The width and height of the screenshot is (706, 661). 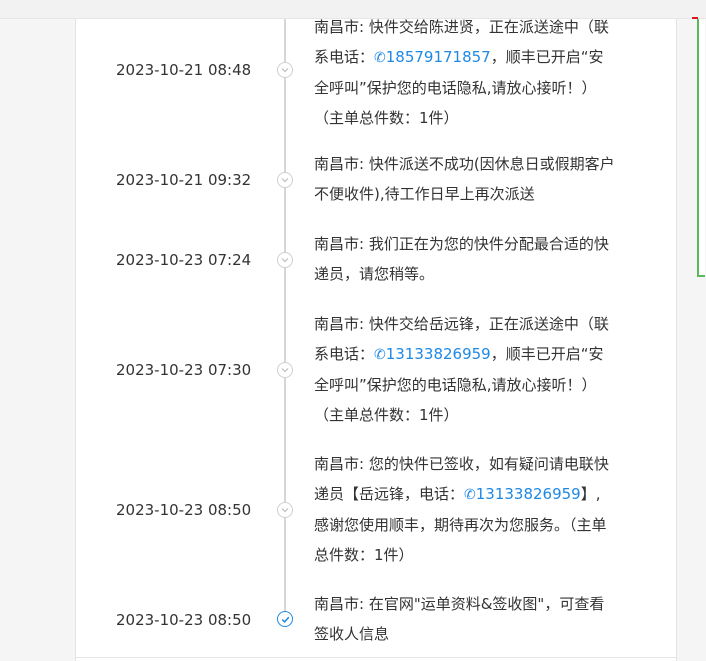 I want to click on event-time: 2023-10-21 08:48, so click(x=184, y=70).